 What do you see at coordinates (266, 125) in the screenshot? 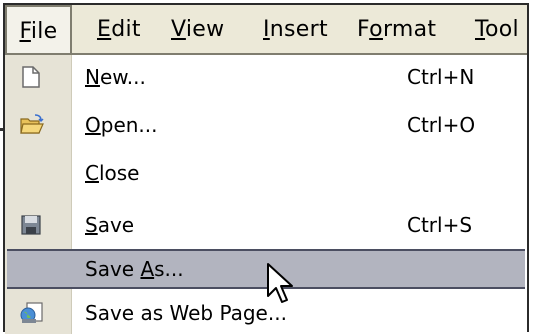
I see `menu-item-open: Open... Ctrl+O` at bounding box center [266, 125].